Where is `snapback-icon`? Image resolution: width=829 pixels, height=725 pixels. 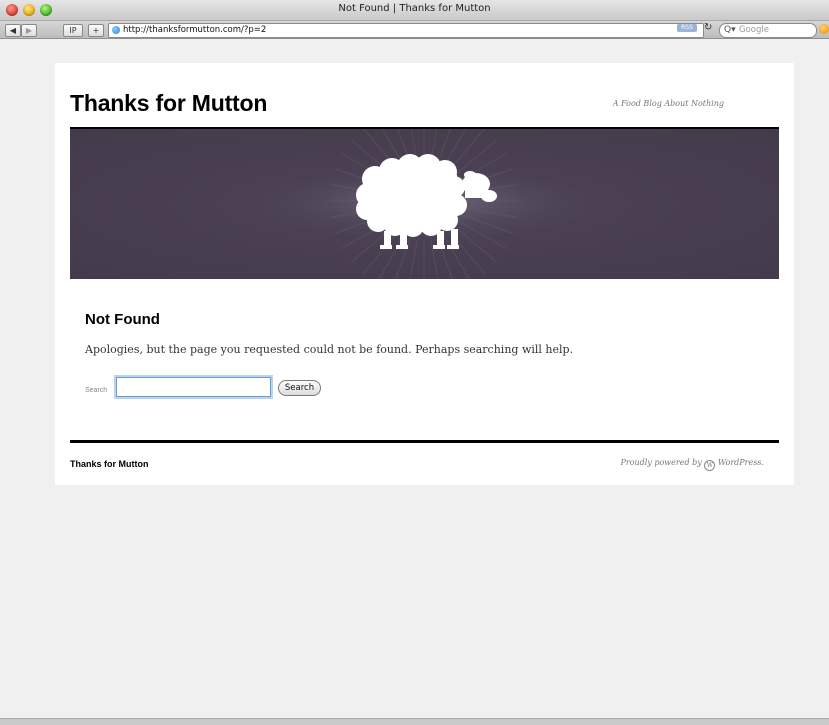 snapback-icon is located at coordinates (824, 29).